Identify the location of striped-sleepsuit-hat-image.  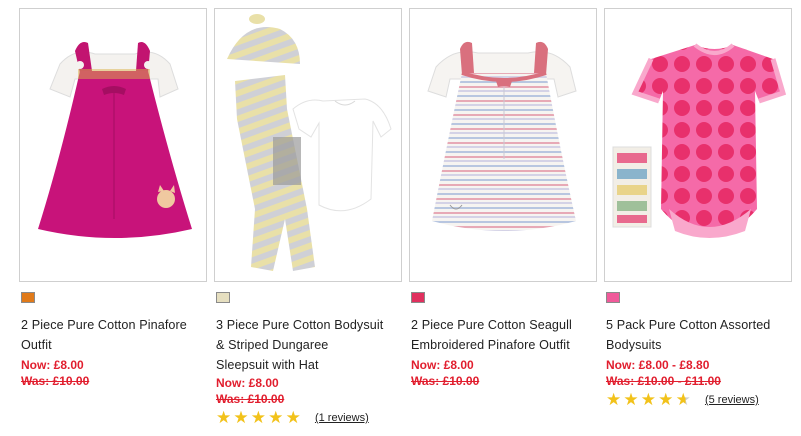
(309, 142).